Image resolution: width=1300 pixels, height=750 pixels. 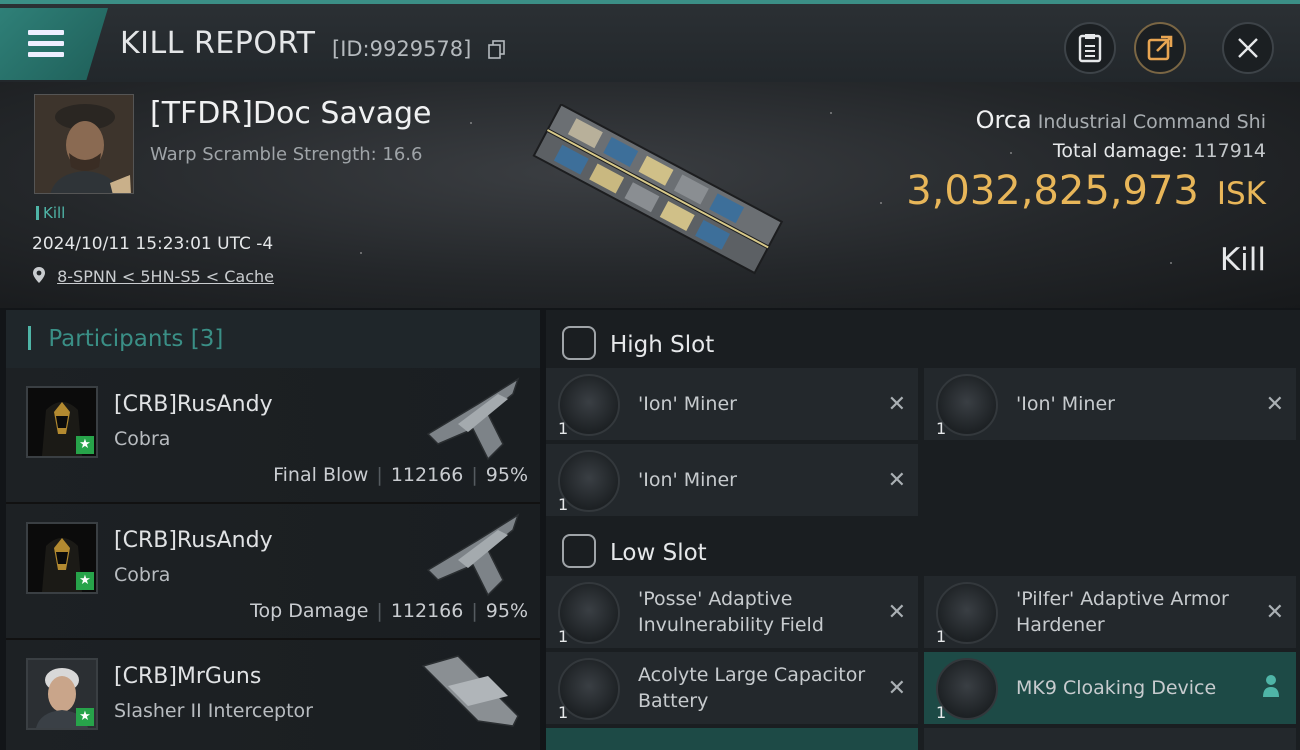 What do you see at coordinates (46, 45) in the screenshot?
I see `hamburger-icon` at bounding box center [46, 45].